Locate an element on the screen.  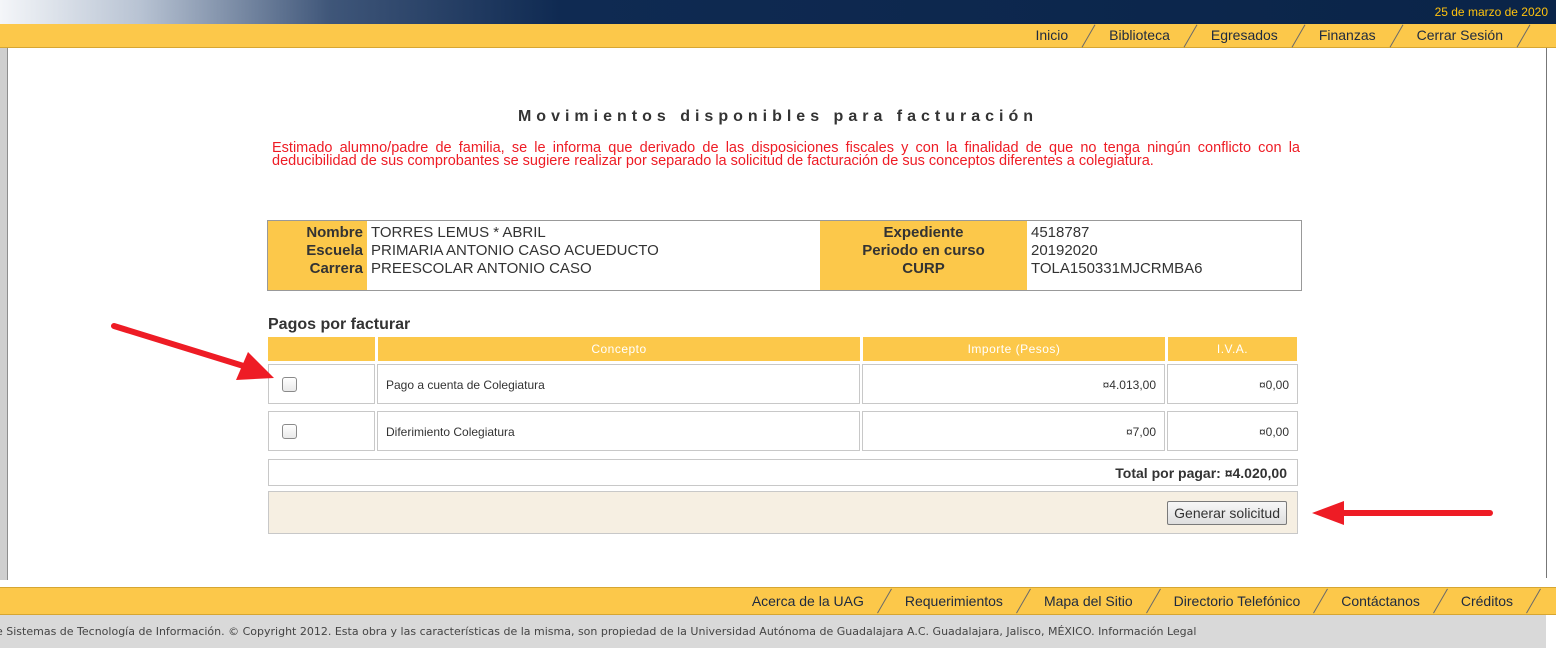
info-labels-right: Expediente Periodo en curso CURP is located at coordinates (923, 255).